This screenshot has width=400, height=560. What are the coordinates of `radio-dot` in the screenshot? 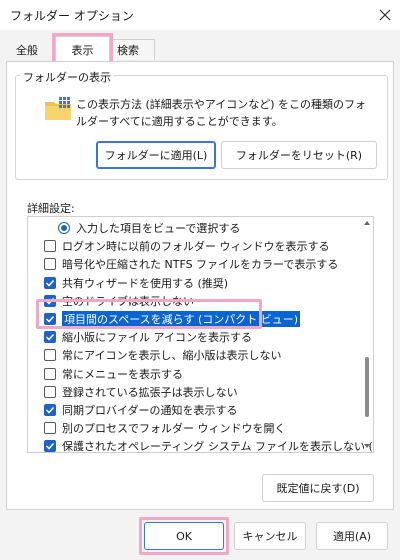 It's located at (64, 228).